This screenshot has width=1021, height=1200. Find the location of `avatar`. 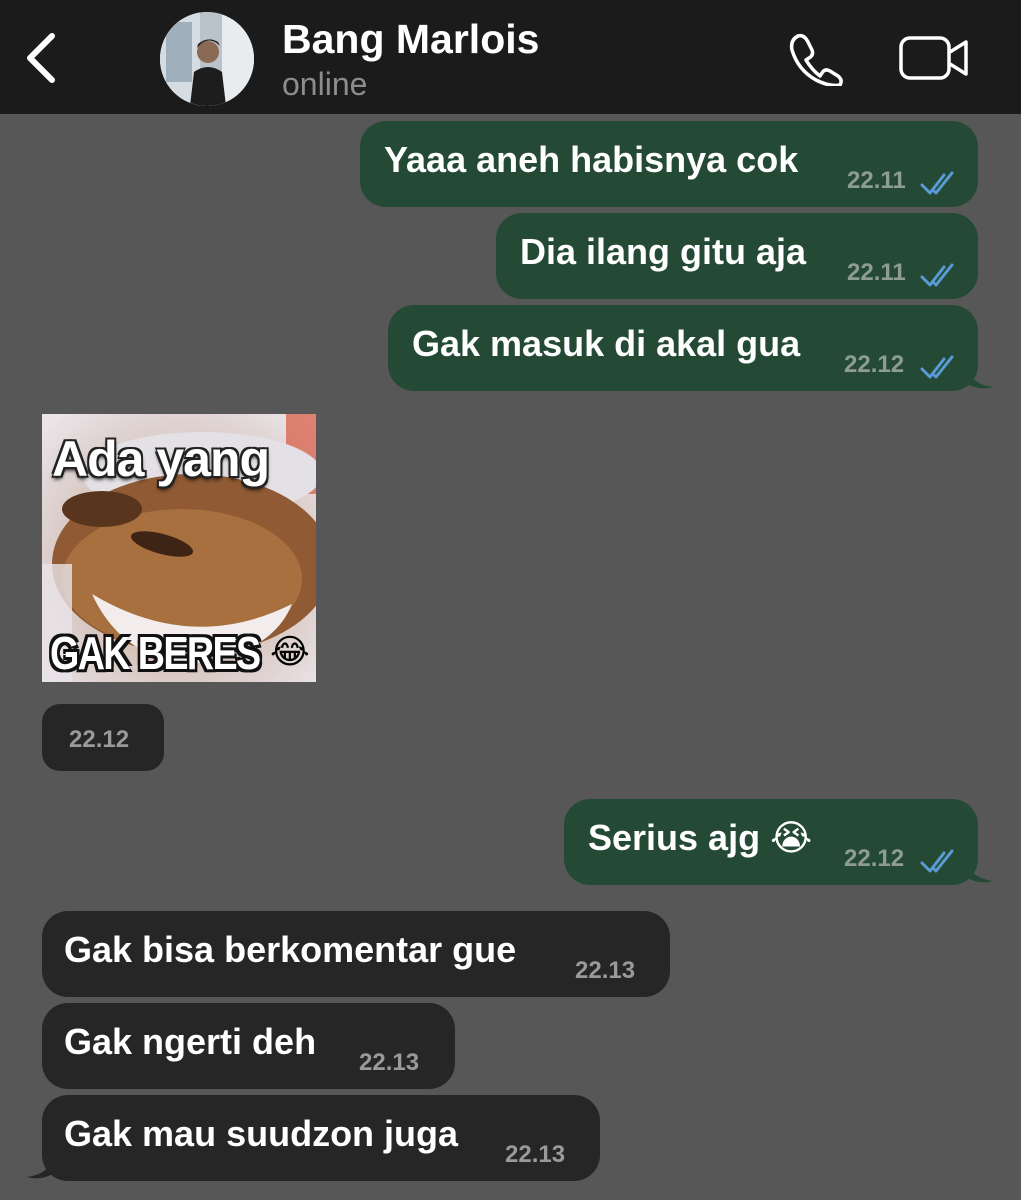

avatar is located at coordinates (207, 59).